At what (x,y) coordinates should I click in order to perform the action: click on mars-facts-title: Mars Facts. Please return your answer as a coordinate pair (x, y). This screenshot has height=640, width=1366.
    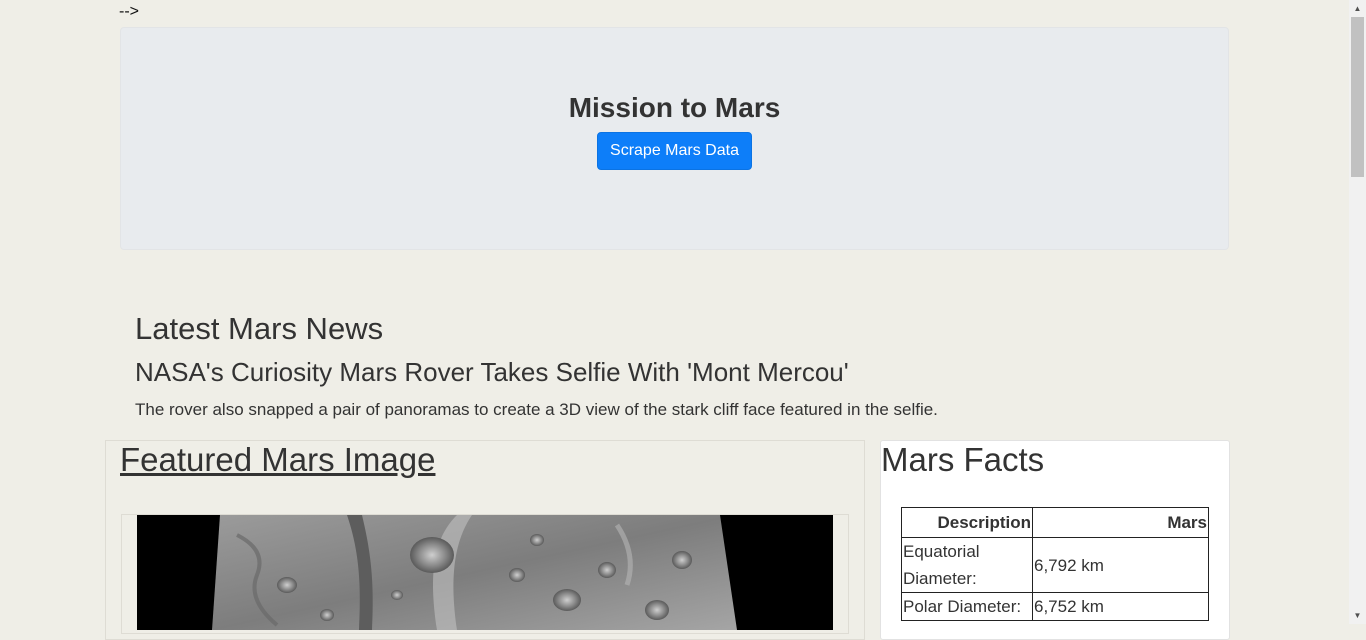
    Looking at the image, I should click on (963, 459).